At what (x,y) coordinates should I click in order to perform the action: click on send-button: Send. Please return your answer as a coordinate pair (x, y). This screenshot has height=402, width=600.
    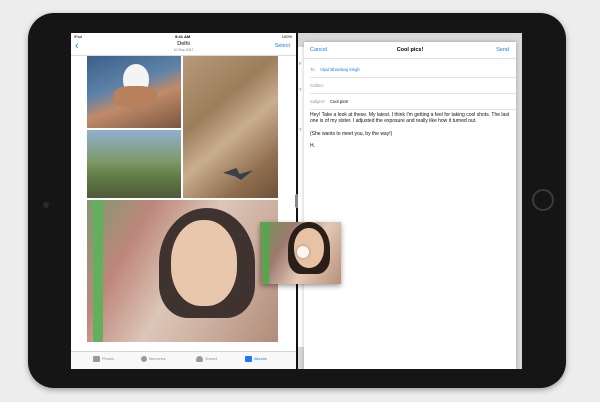
    Looking at the image, I should click on (502, 50).